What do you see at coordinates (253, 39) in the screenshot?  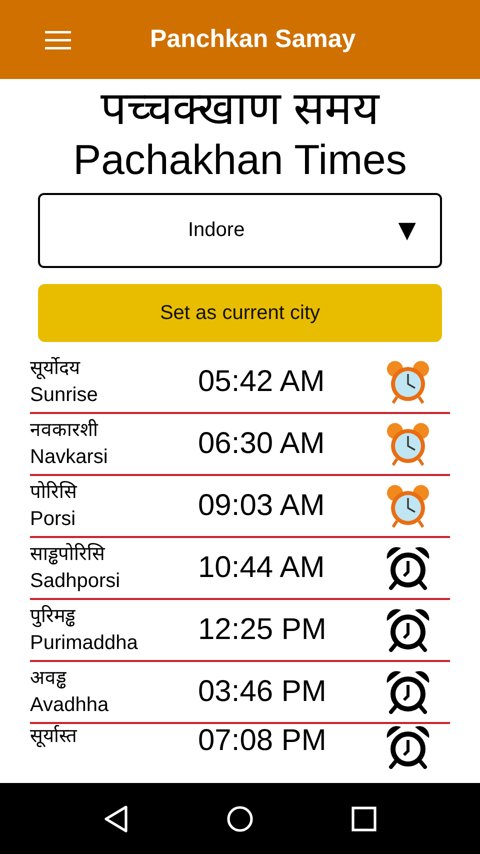 I see `app-title: Panchkan Samay` at bounding box center [253, 39].